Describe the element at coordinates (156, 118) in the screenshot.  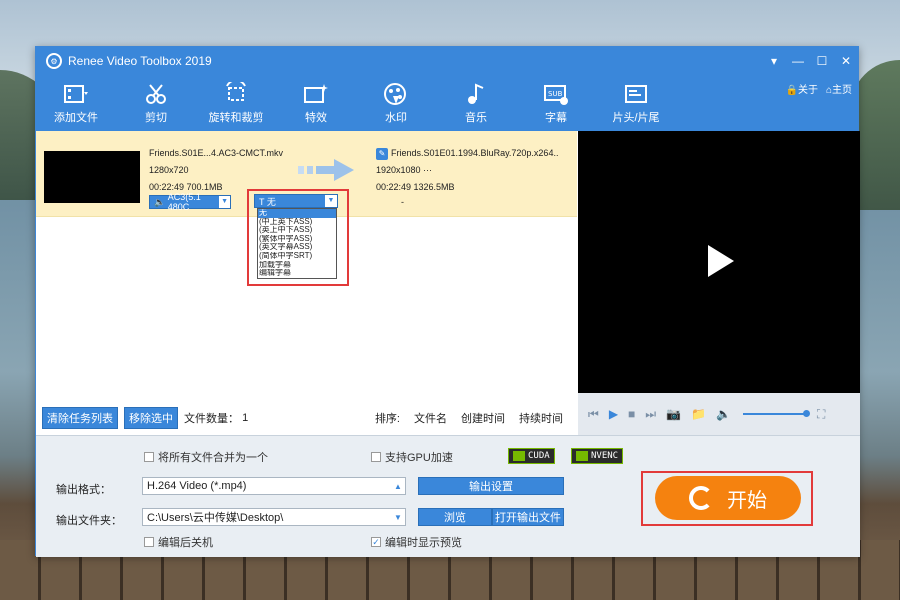
I see `toolbar-cut-label: 剪切` at that location.